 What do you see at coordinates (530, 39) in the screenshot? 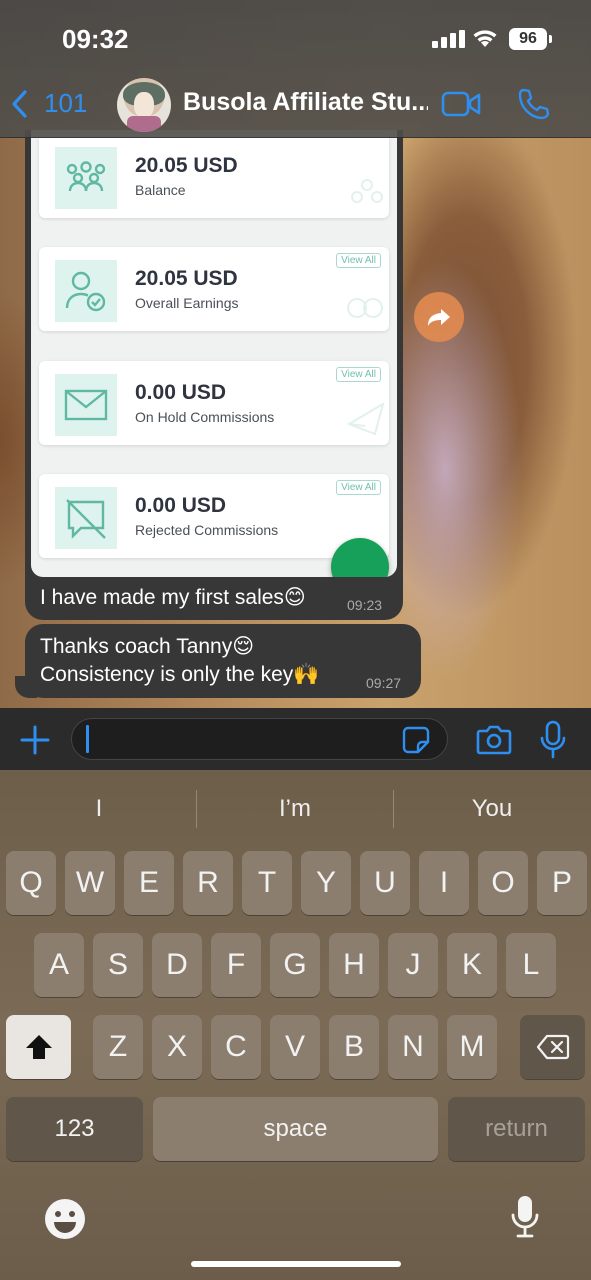
I see `battery-indicator: 96` at bounding box center [530, 39].